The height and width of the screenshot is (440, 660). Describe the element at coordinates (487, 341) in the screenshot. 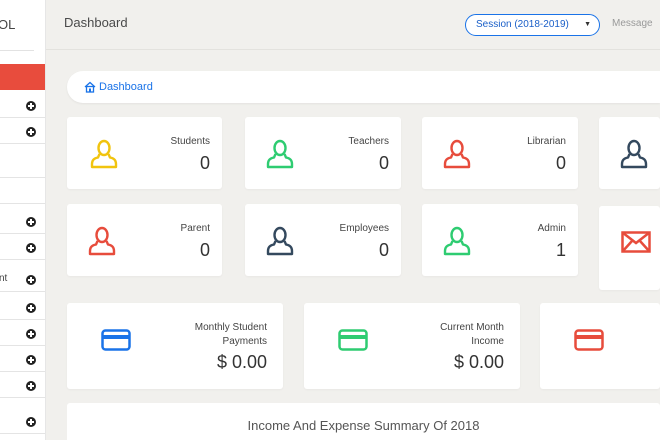

I see `payment-label-line2: Income` at that location.